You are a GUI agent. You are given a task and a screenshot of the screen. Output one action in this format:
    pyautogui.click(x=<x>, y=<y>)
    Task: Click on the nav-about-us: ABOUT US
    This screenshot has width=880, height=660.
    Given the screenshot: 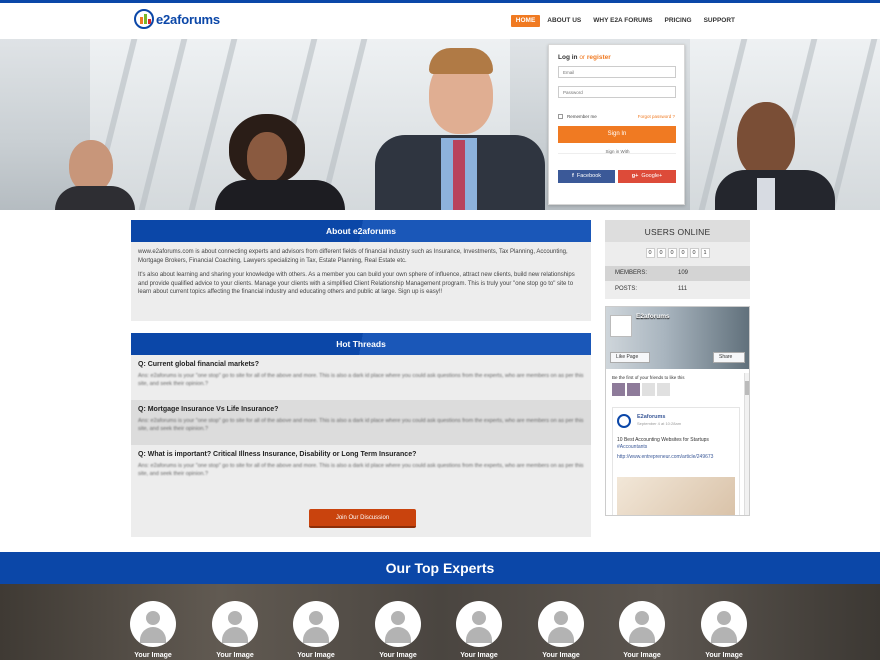 What is the action you would take?
    pyautogui.click(x=564, y=21)
    